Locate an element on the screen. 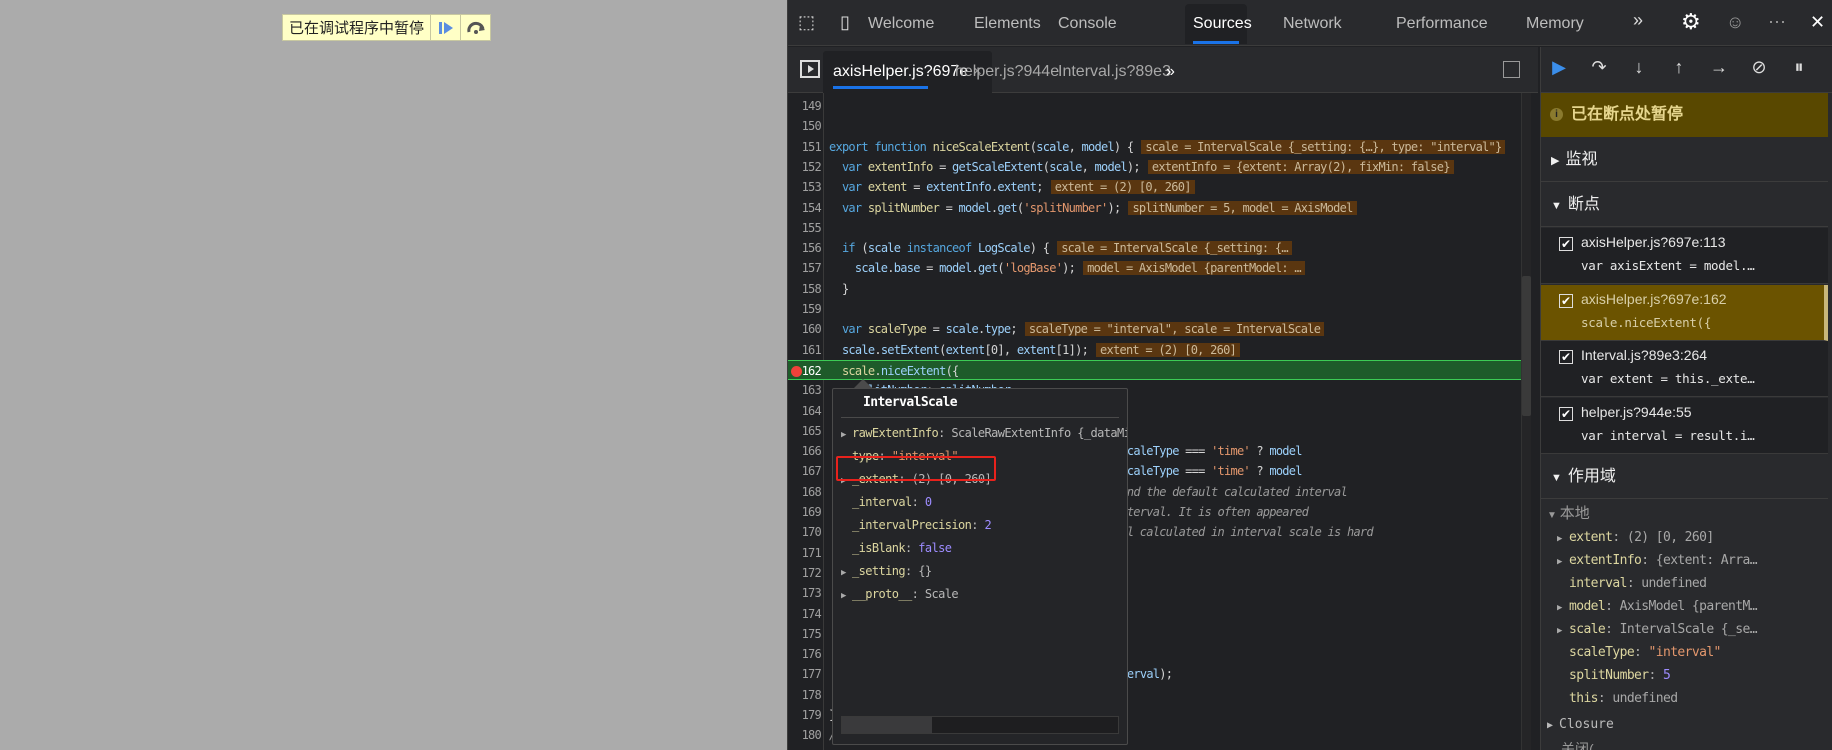 This screenshot has height=750, width=1832. tab-console: Console is located at coordinates (1087, 23).